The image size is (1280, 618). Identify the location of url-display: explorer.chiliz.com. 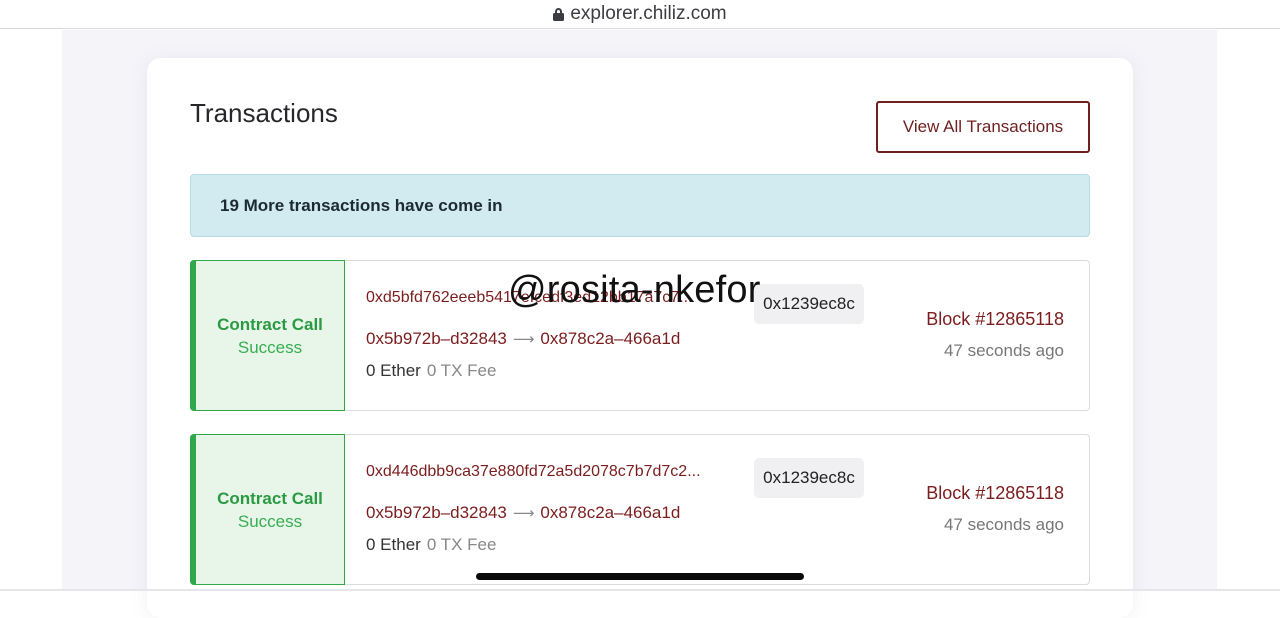
(640, 14).